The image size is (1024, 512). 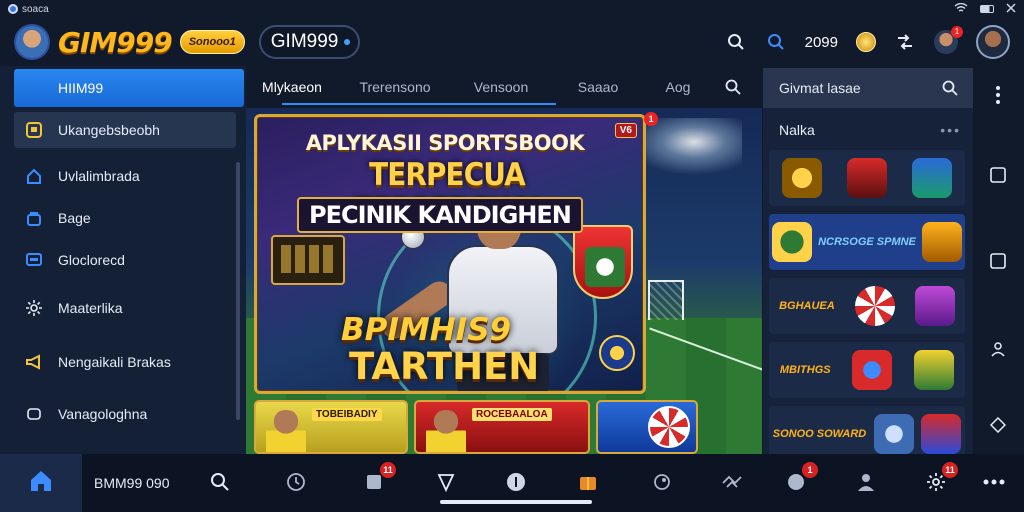 I want to click on brand-pill-button: GIM999, so click(x=309, y=42).